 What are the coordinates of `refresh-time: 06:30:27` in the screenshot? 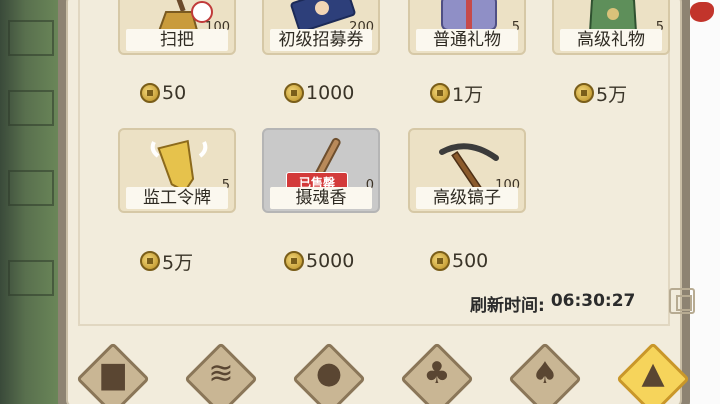 It's located at (593, 301).